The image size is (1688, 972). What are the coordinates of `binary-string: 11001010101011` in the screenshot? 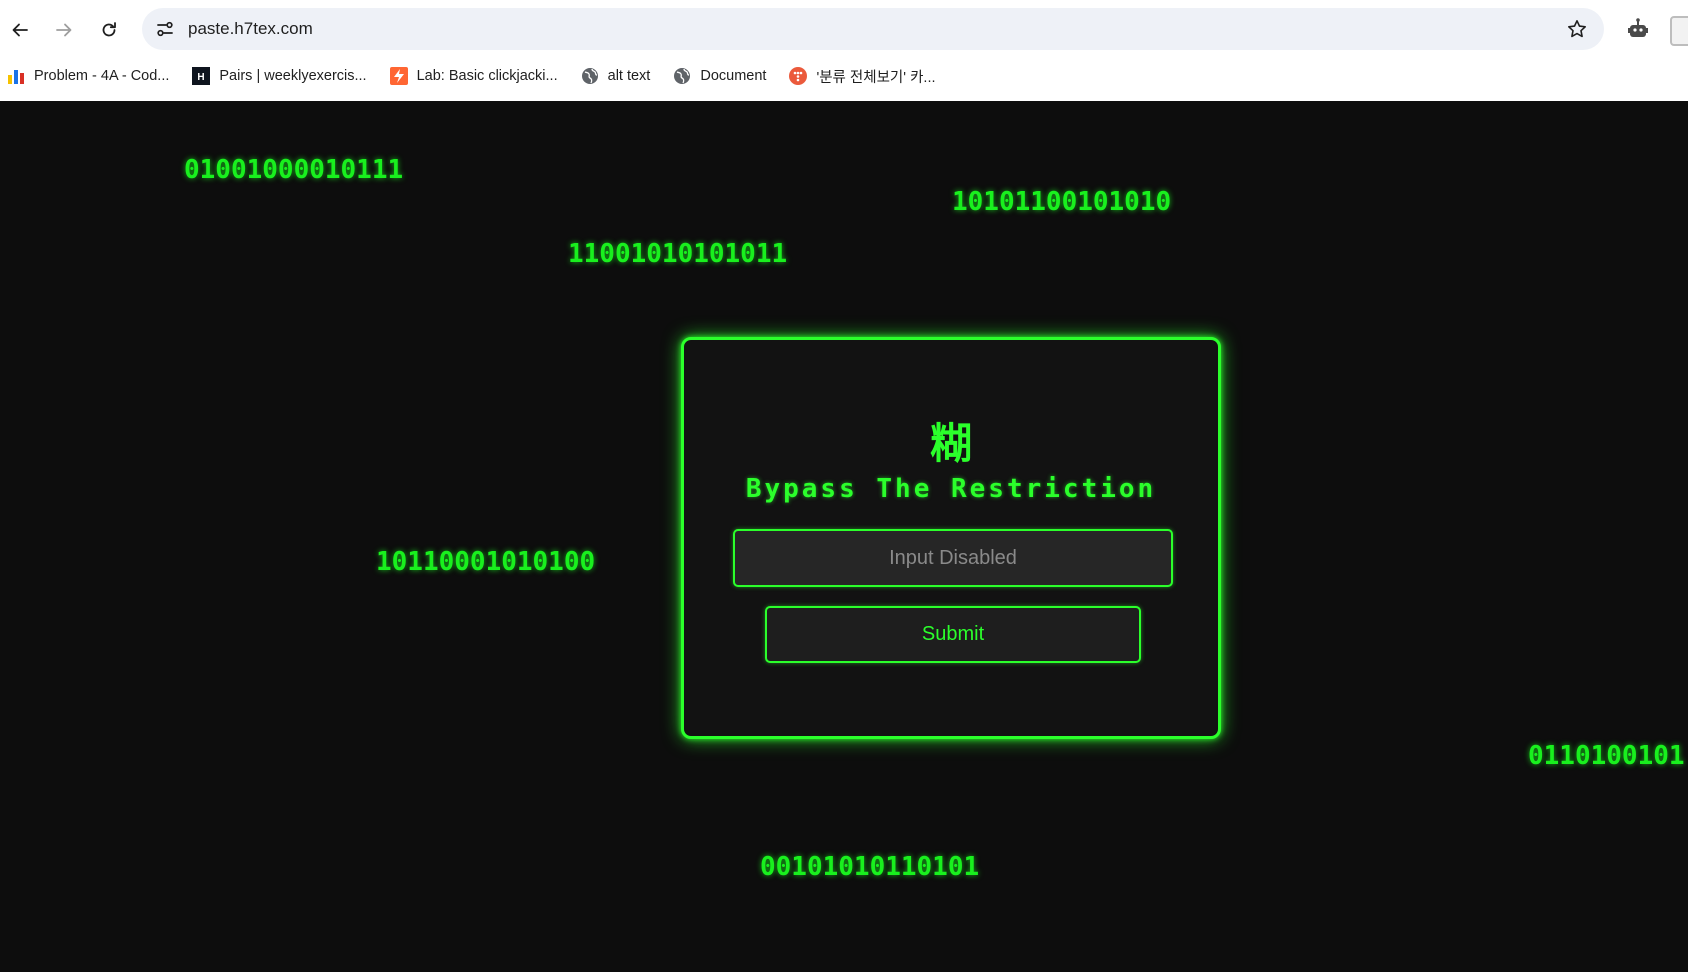 It's located at (678, 254).